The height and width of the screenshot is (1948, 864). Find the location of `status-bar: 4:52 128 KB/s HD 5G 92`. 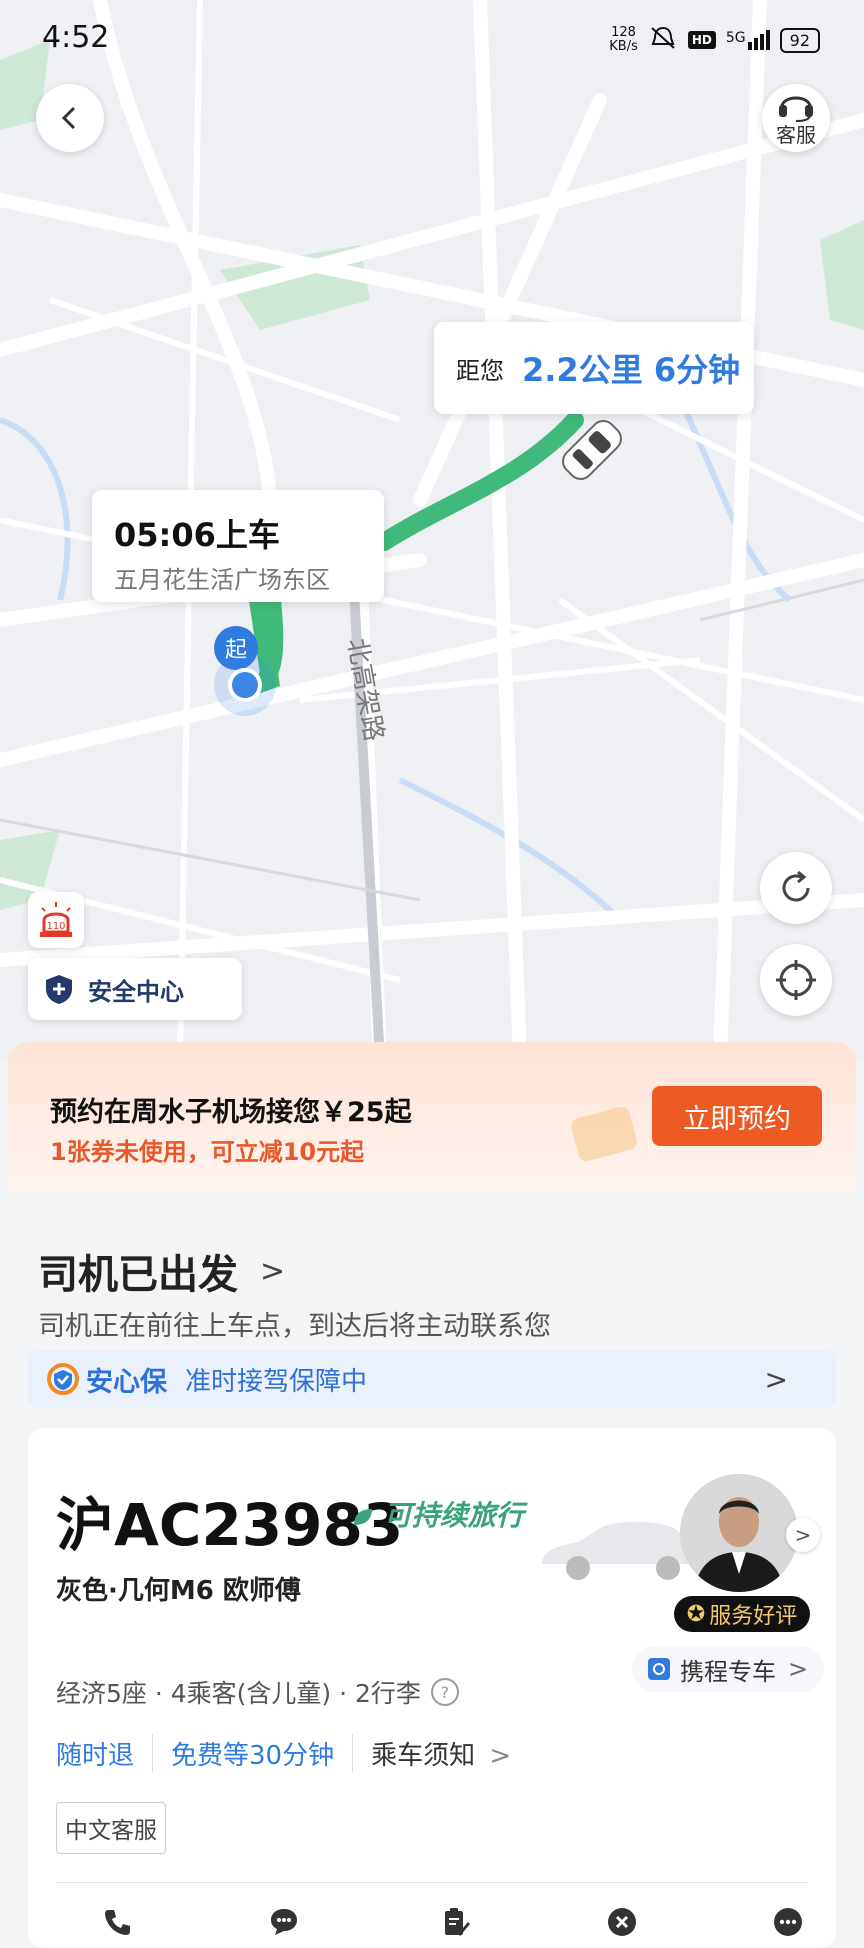

status-bar: 4:52 128 KB/s HD 5G 92 is located at coordinates (432, 40).